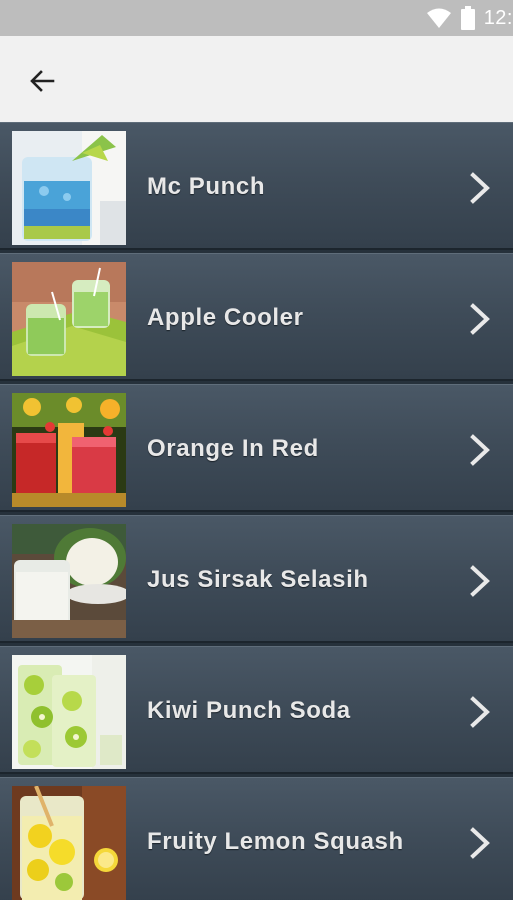  I want to click on arrow-left-icon, so click(42, 81).